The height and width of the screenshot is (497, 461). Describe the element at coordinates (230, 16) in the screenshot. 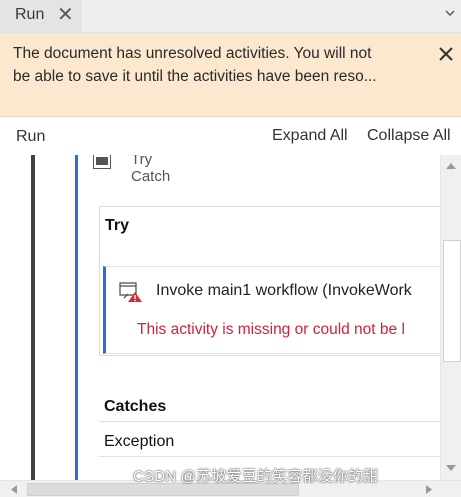

I see `tab-strip: Run ✕` at that location.